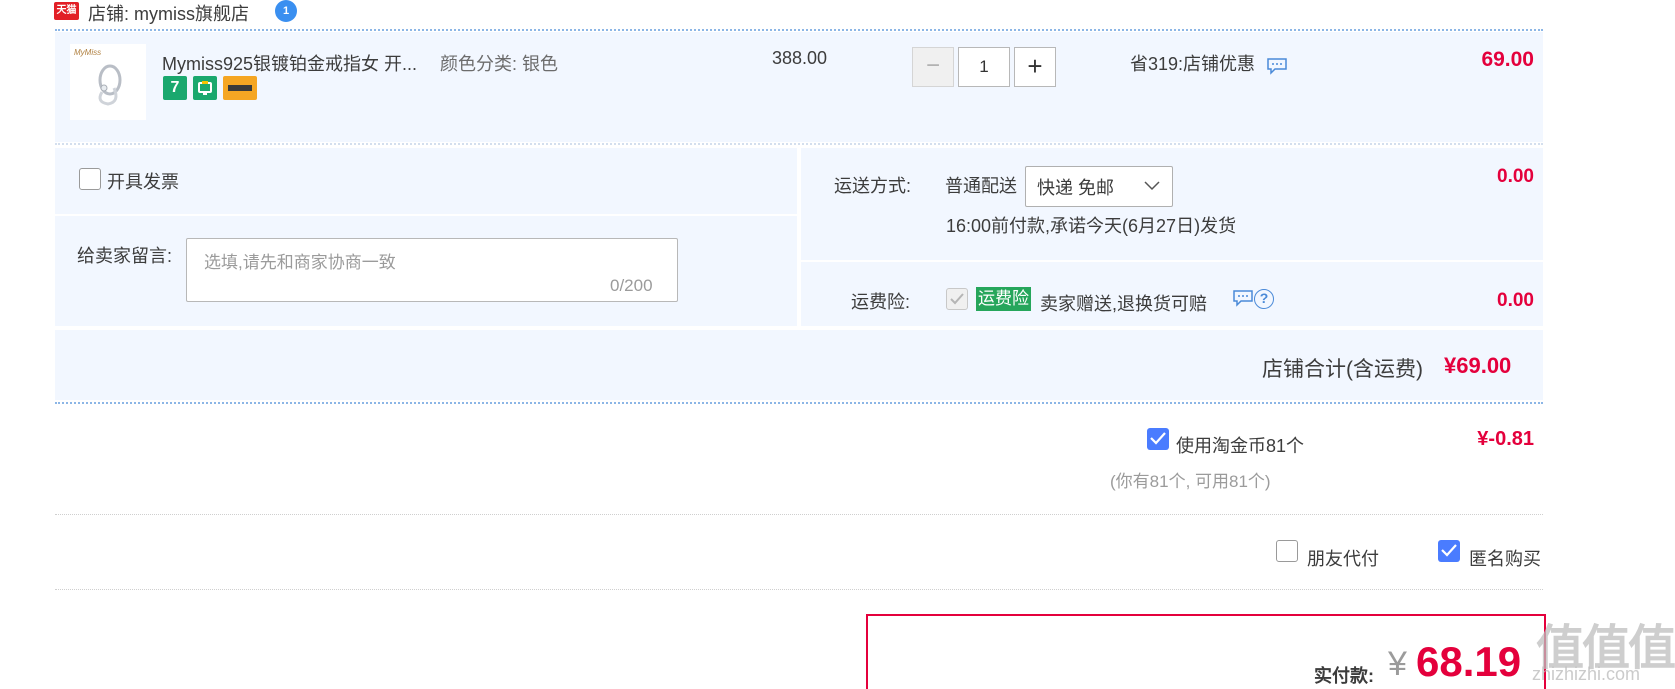  Describe the element at coordinates (799, 514) in the screenshot. I see `coins-divider` at that location.